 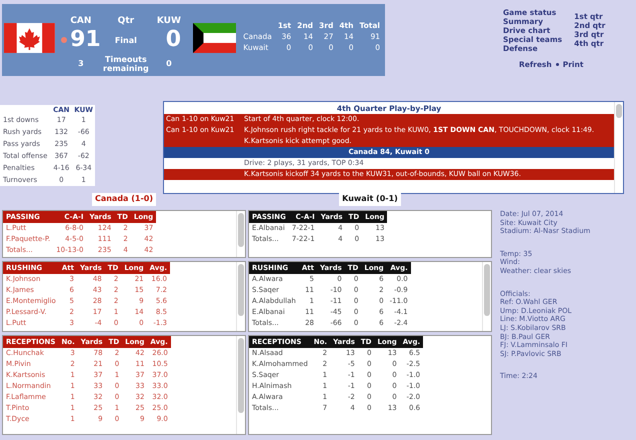 What do you see at coordinates (125, 40) in the screenshot?
I see `game-period: Final` at bounding box center [125, 40].